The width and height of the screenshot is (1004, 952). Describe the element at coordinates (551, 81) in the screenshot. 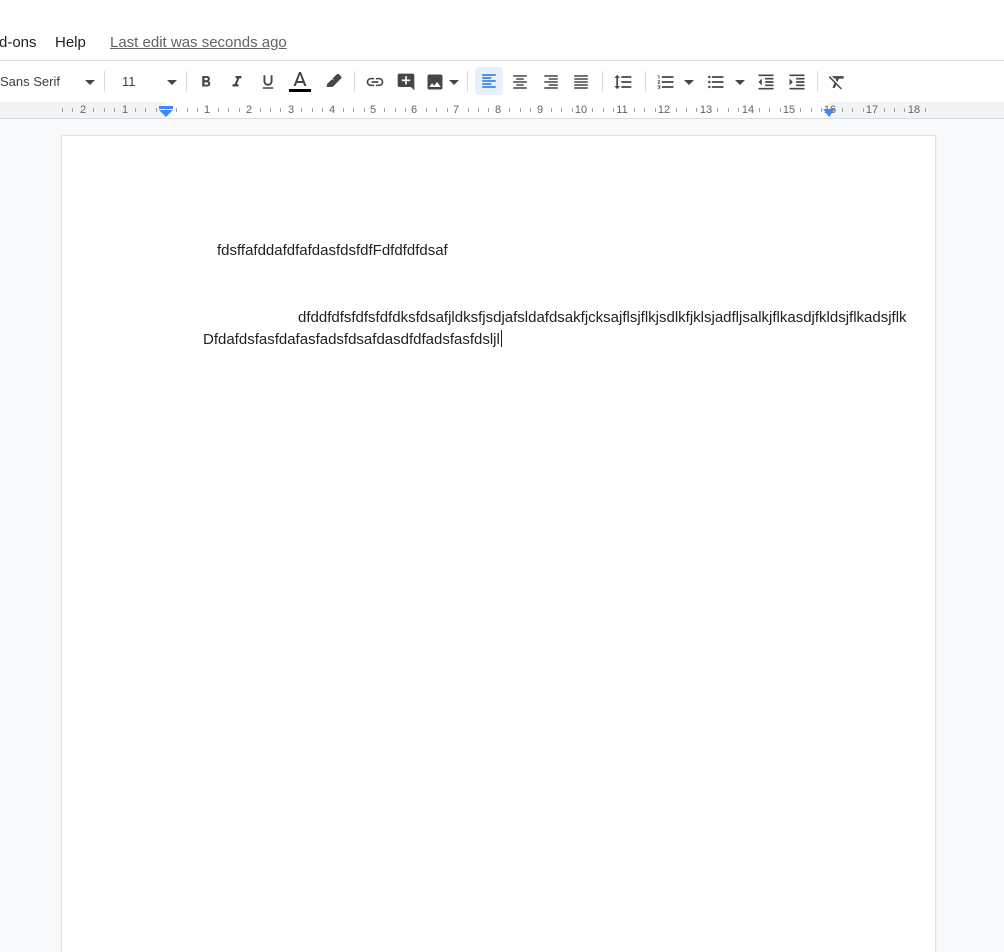

I see `align-right-button` at that location.